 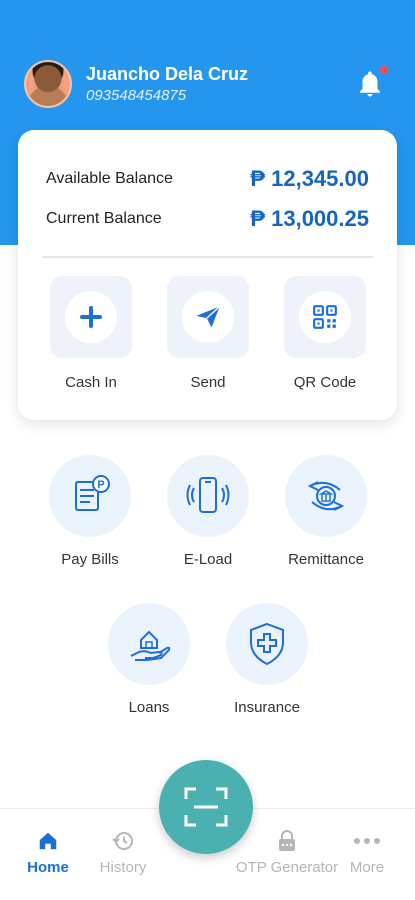 What do you see at coordinates (384, 70) in the screenshot?
I see `notification-dot` at bounding box center [384, 70].